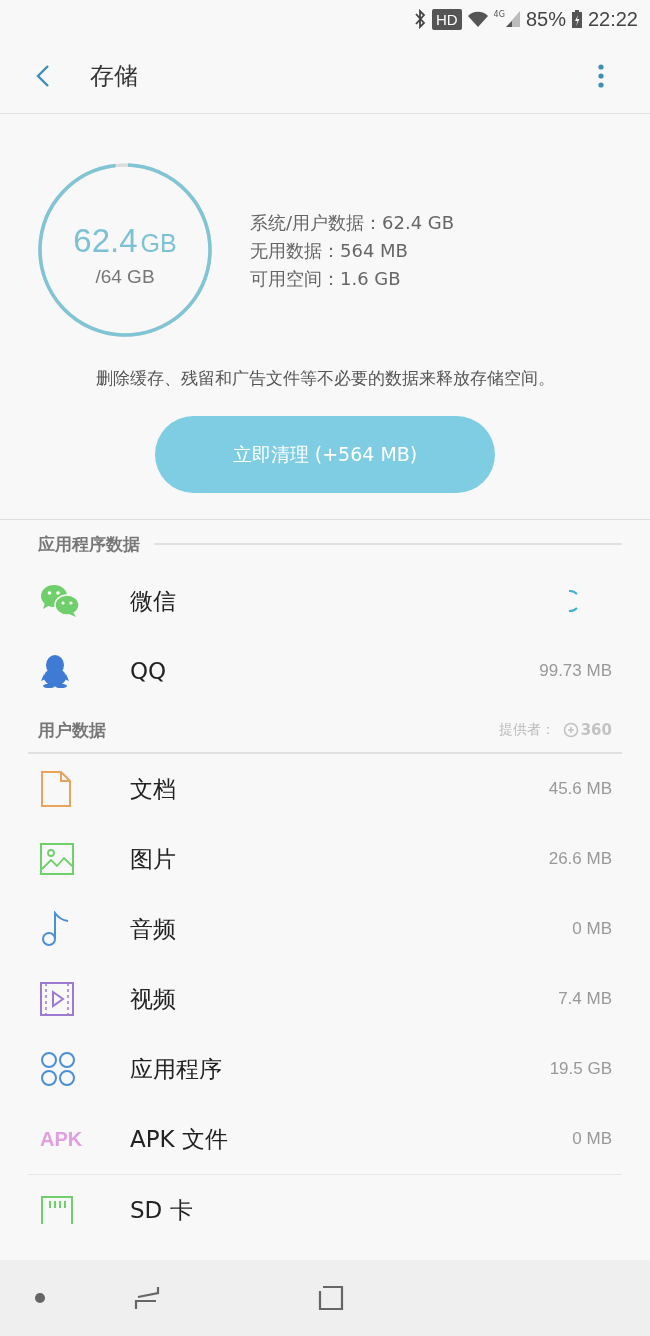  I want to click on sd-card-icon, so click(57, 1210).